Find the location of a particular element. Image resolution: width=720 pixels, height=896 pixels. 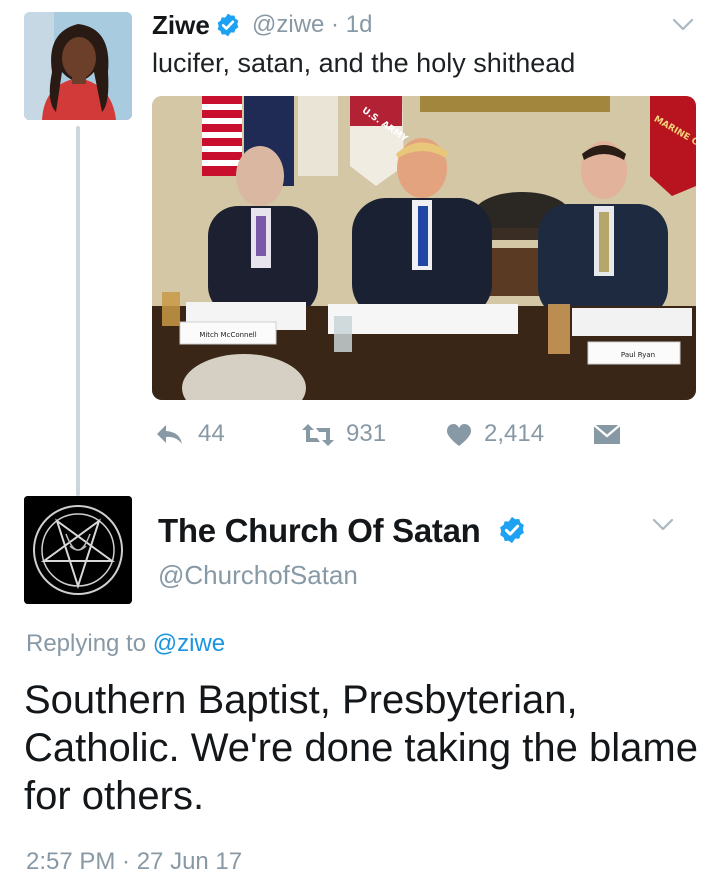

tweet-author-name: Ziwe is located at coordinates (181, 25).